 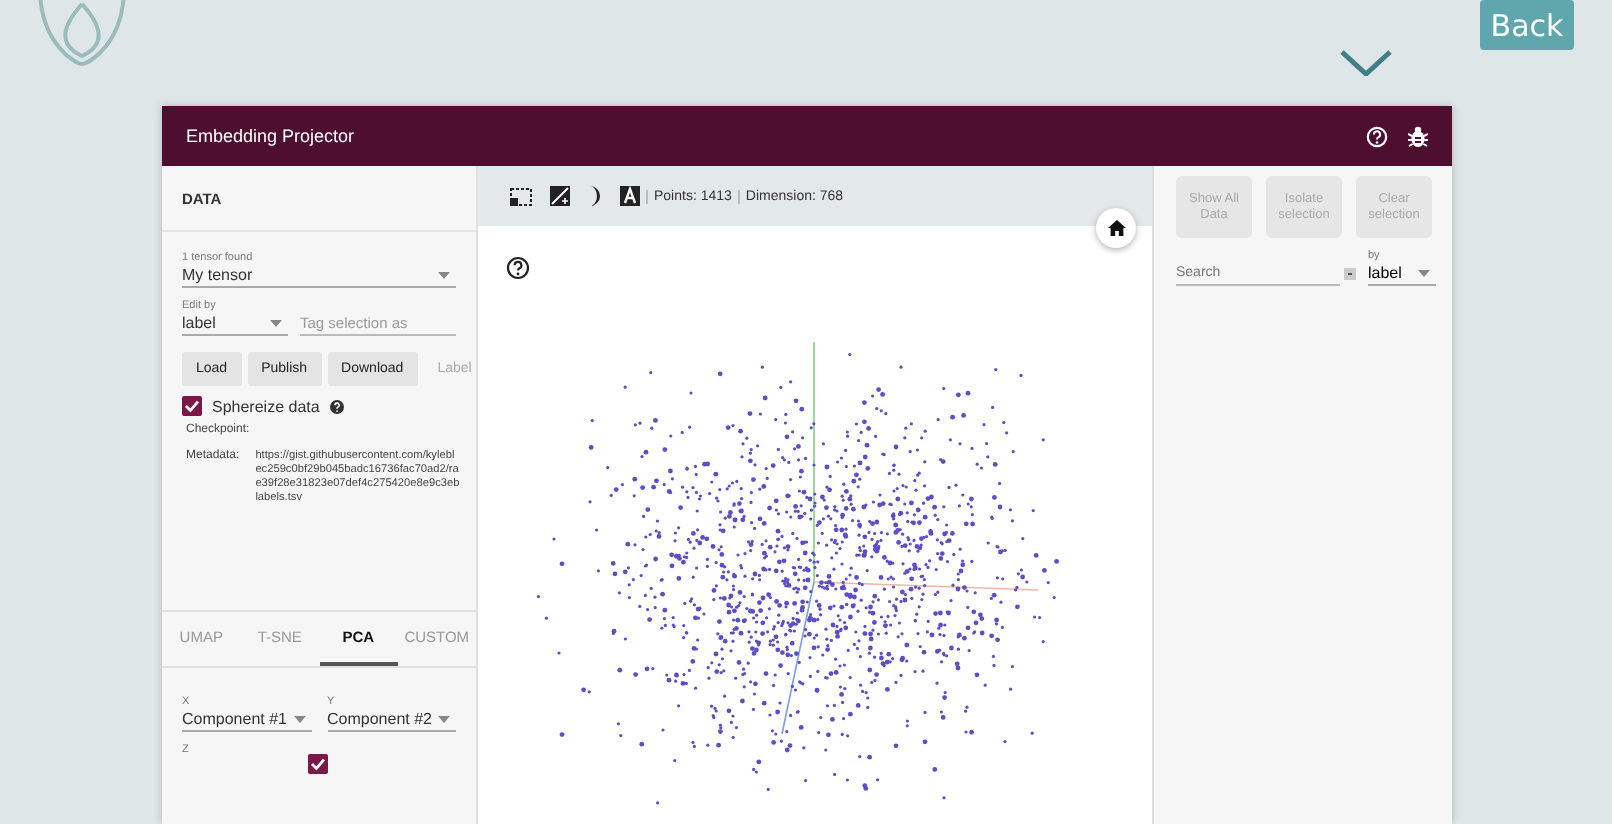 What do you see at coordinates (521, 196) in the screenshot?
I see `selection-icon` at bounding box center [521, 196].